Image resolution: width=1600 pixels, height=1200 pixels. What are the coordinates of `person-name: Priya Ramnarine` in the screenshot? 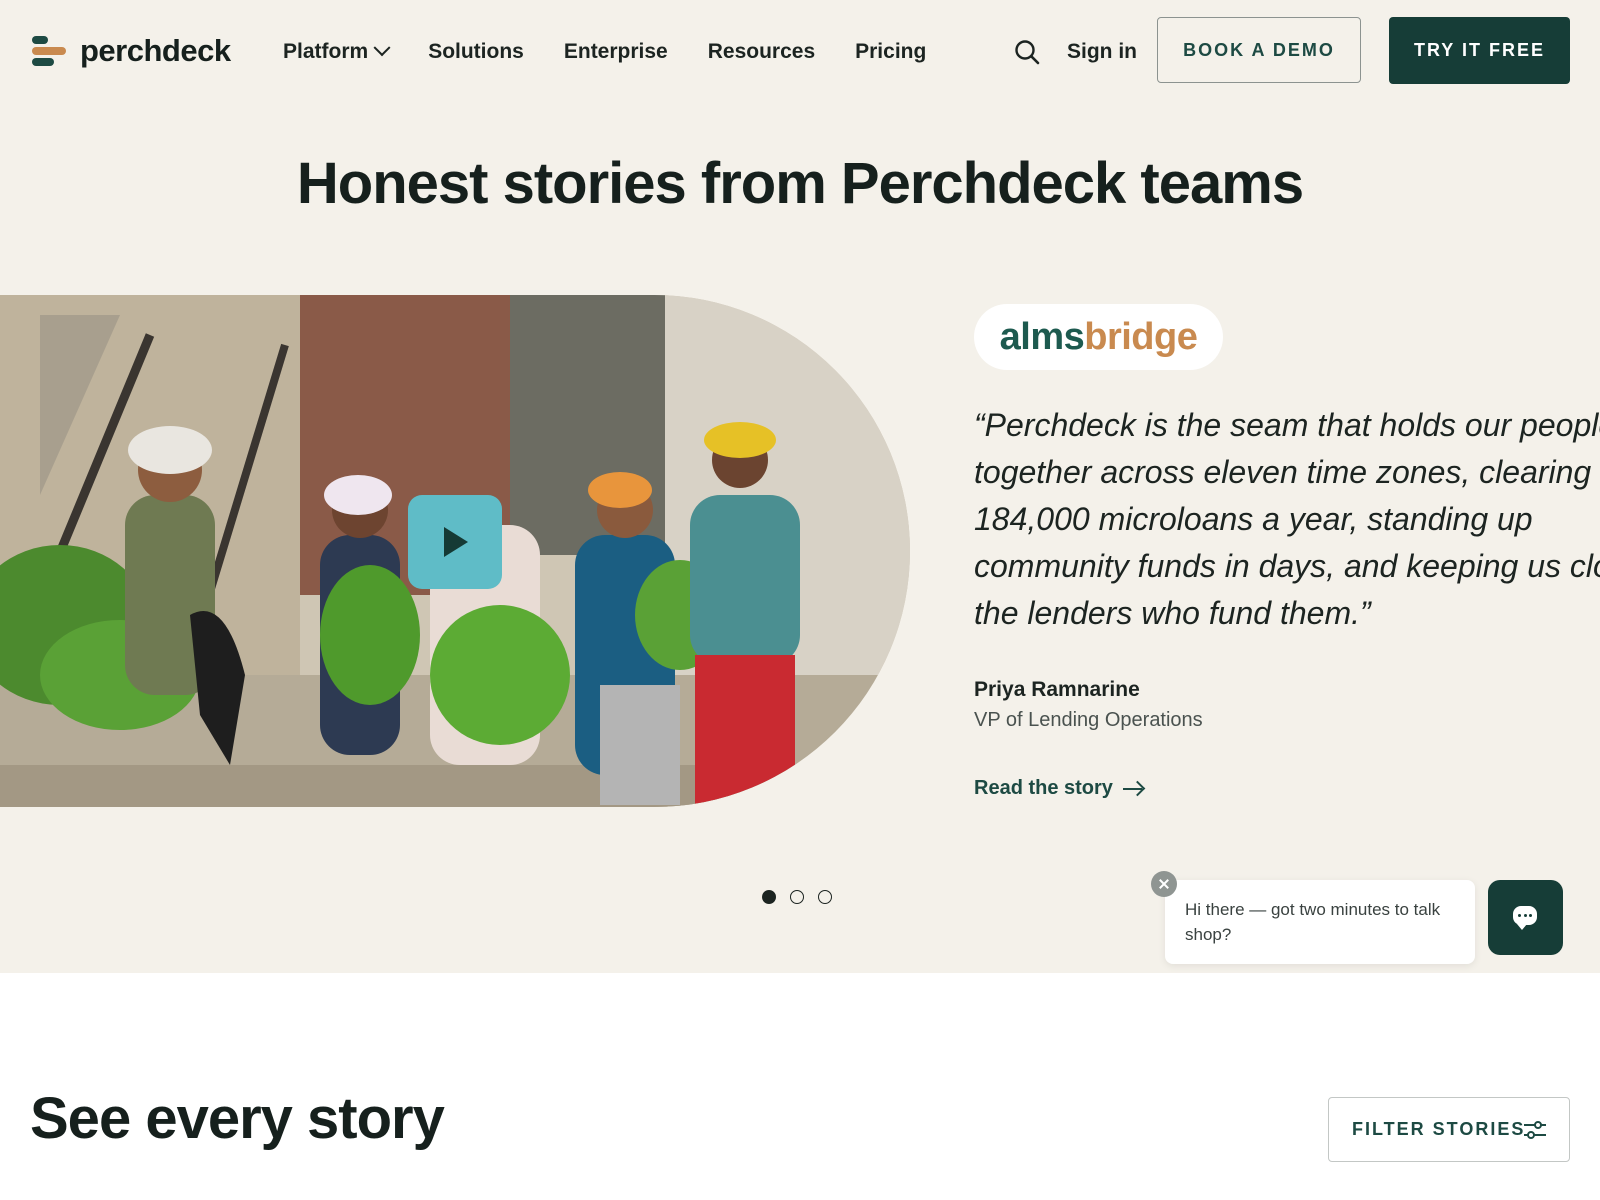 It's located at (1057, 689).